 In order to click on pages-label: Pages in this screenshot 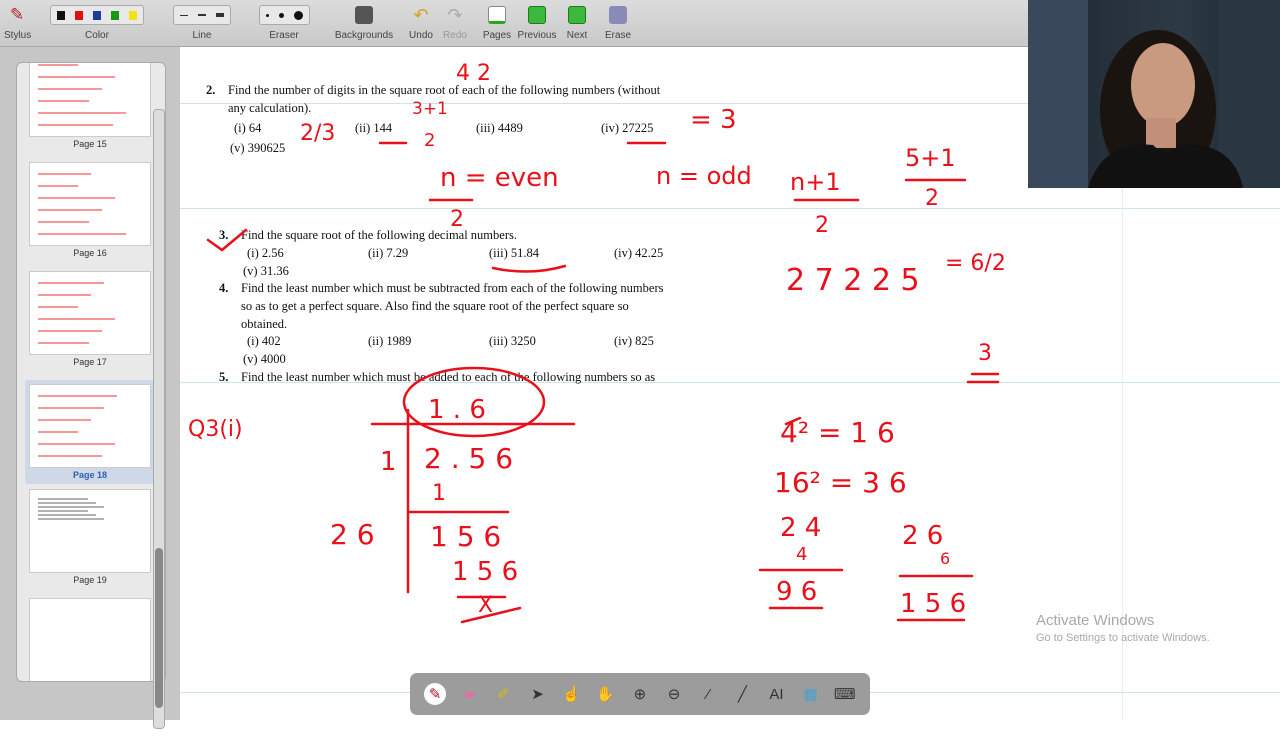, I will do `click(497, 35)`.